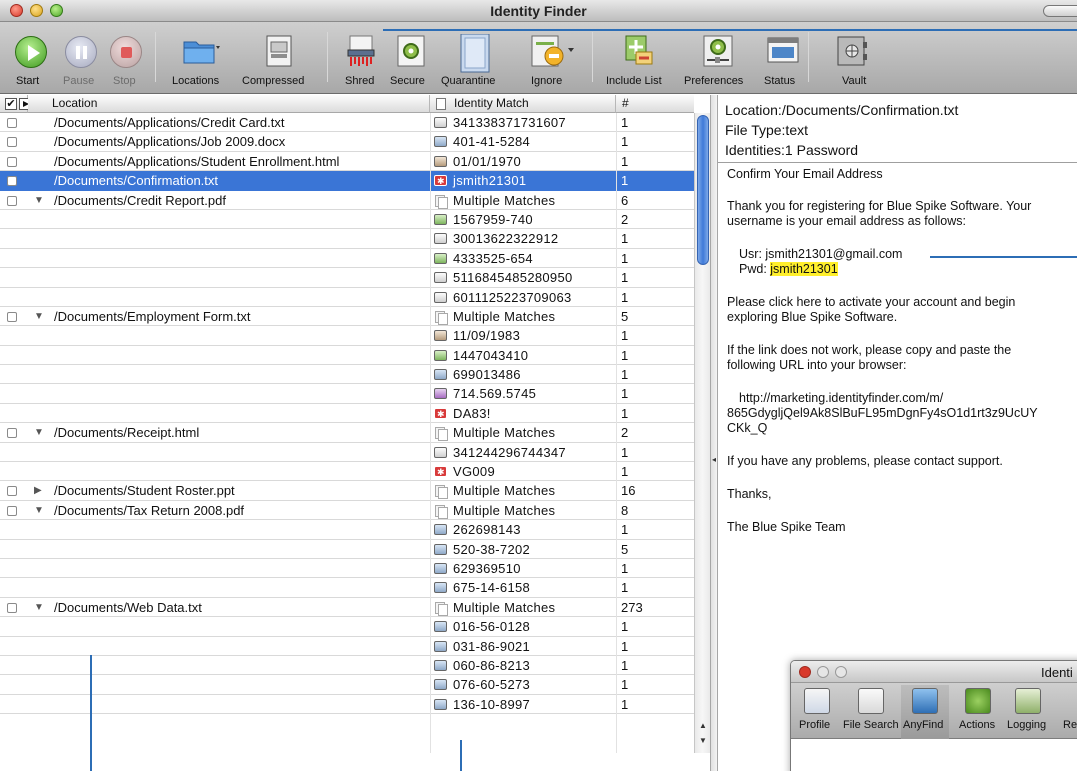  What do you see at coordinates (702, 433) in the screenshot?
I see `results-scrollbar: ▲ ▼` at bounding box center [702, 433].